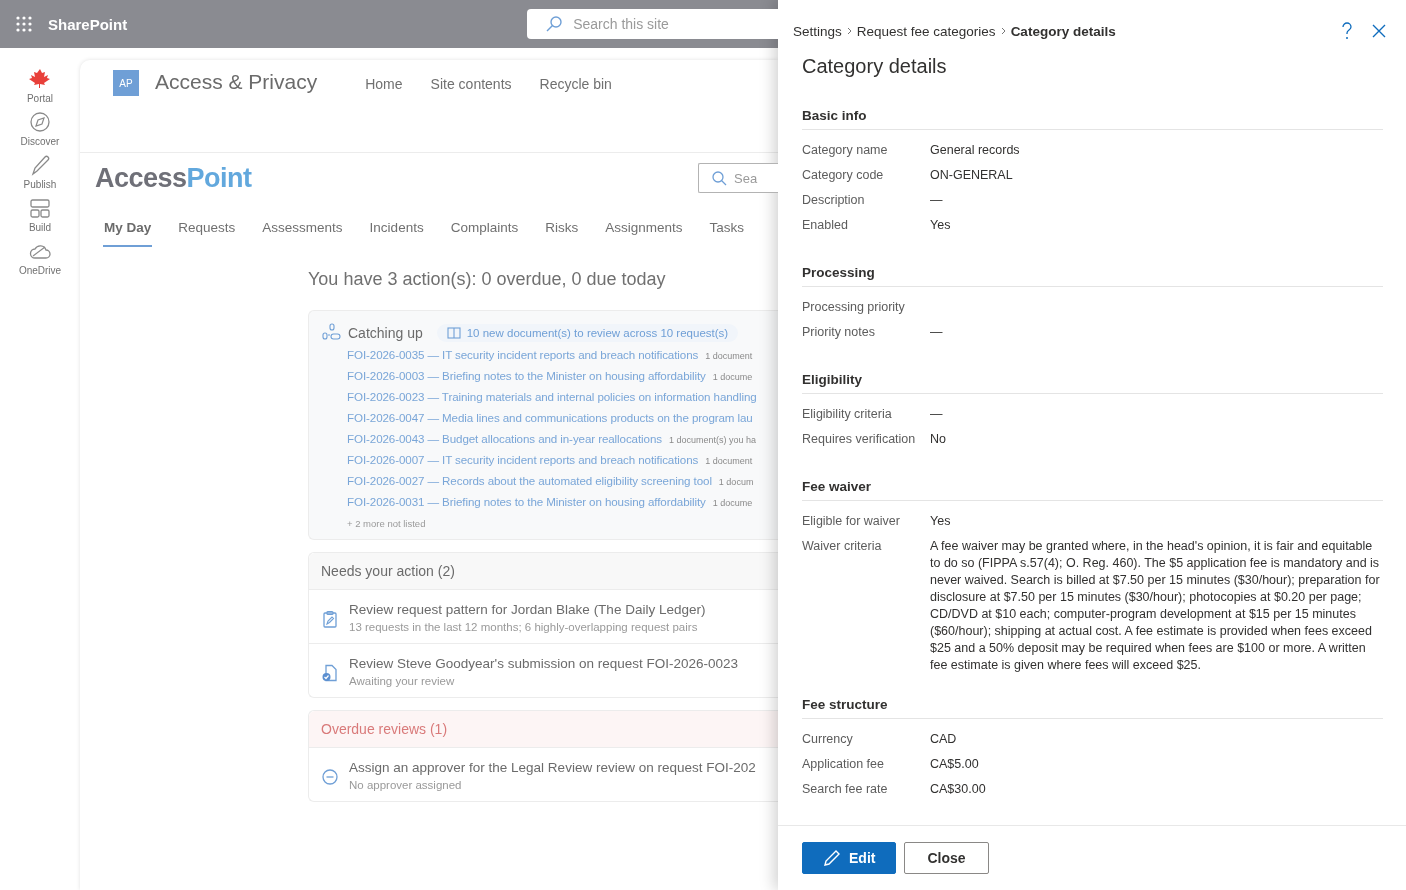 This screenshot has height=890, width=1406. What do you see at coordinates (527, 609) in the screenshot?
I see `action-title: Review request pattern for Jordan Blake (The Daily Ledger)` at bounding box center [527, 609].